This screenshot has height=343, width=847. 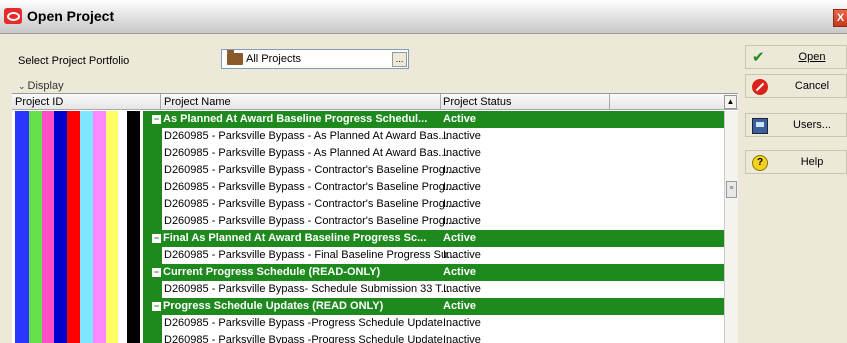 What do you see at coordinates (71, 16) in the screenshot?
I see `window-title: Open Project` at bounding box center [71, 16].